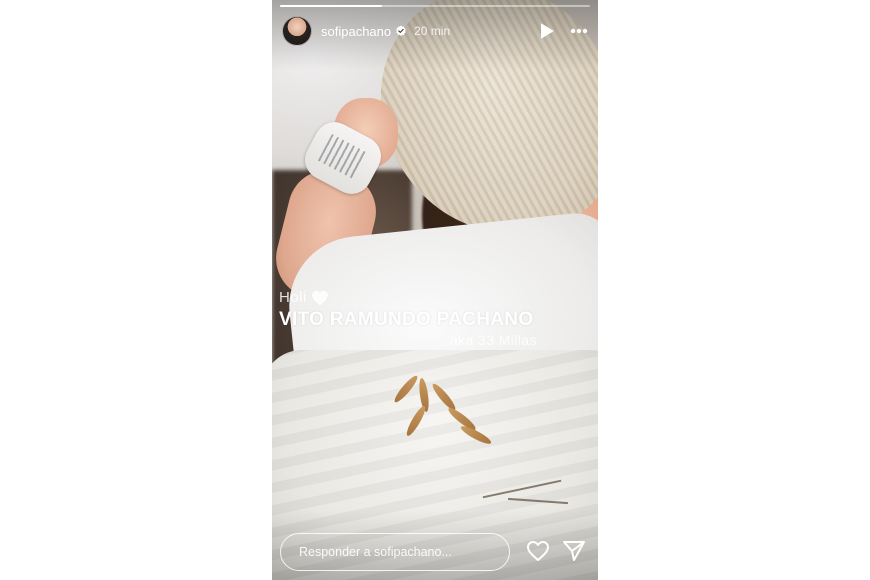  What do you see at coordinates (432, 31) in the screenshot?
I see `post-time: 20 min` at bounding box center [432, 31].